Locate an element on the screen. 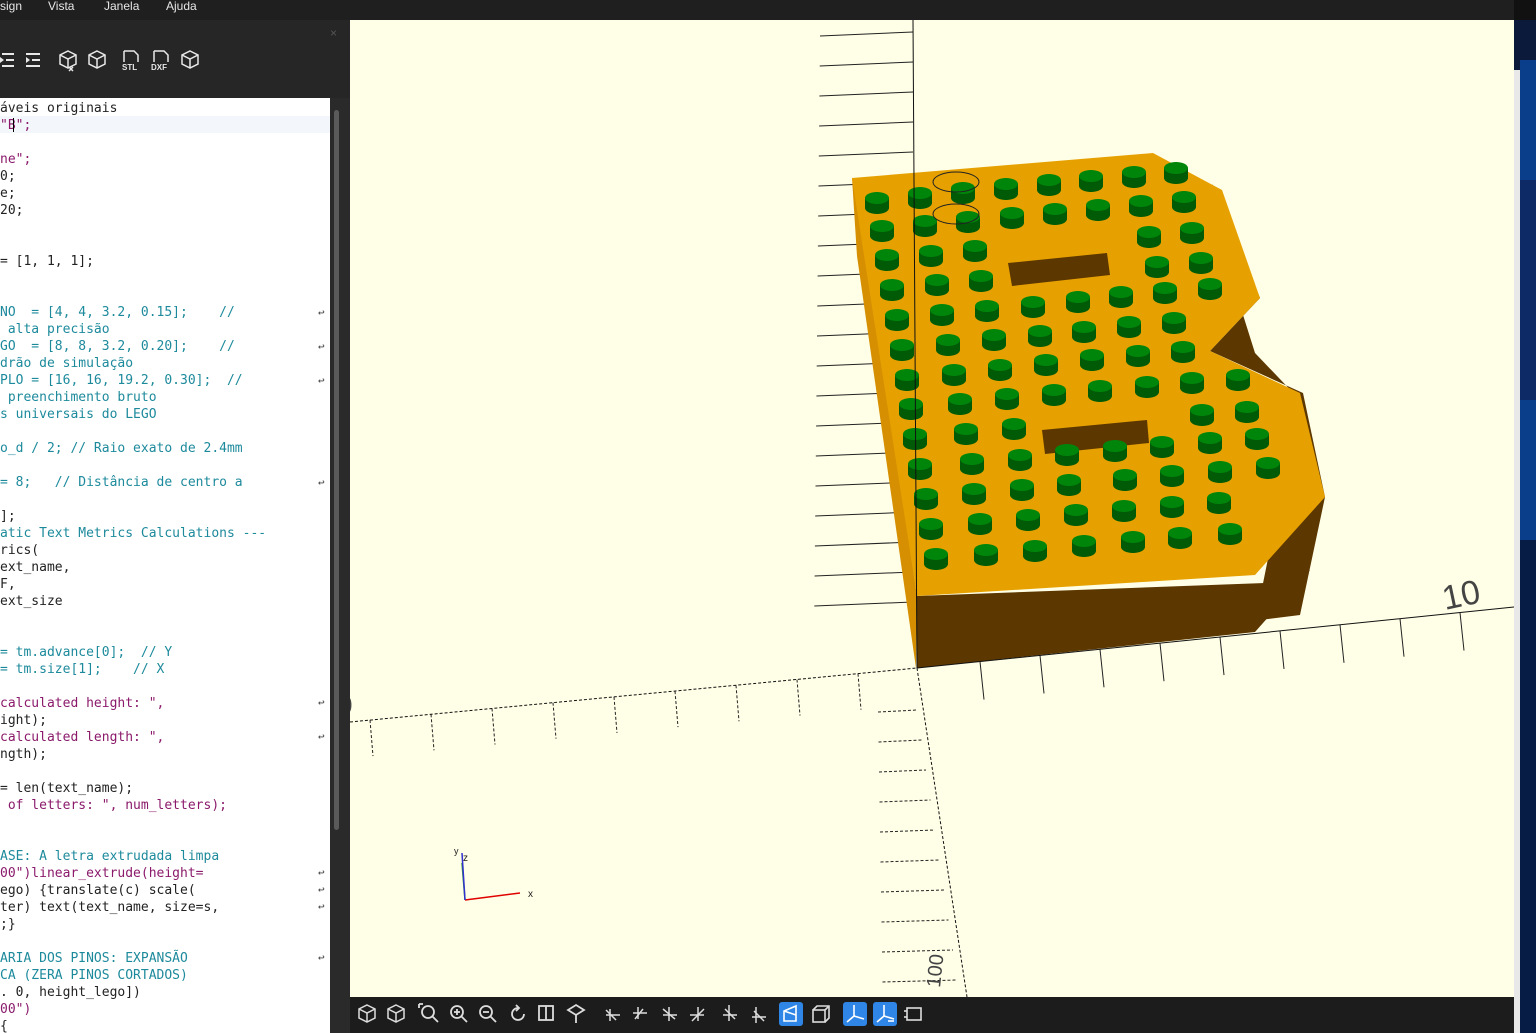 Image resolution: width=1536 pixels, height=1033 pixels. menu-janela: Janela is located at coordinates (121, 6).